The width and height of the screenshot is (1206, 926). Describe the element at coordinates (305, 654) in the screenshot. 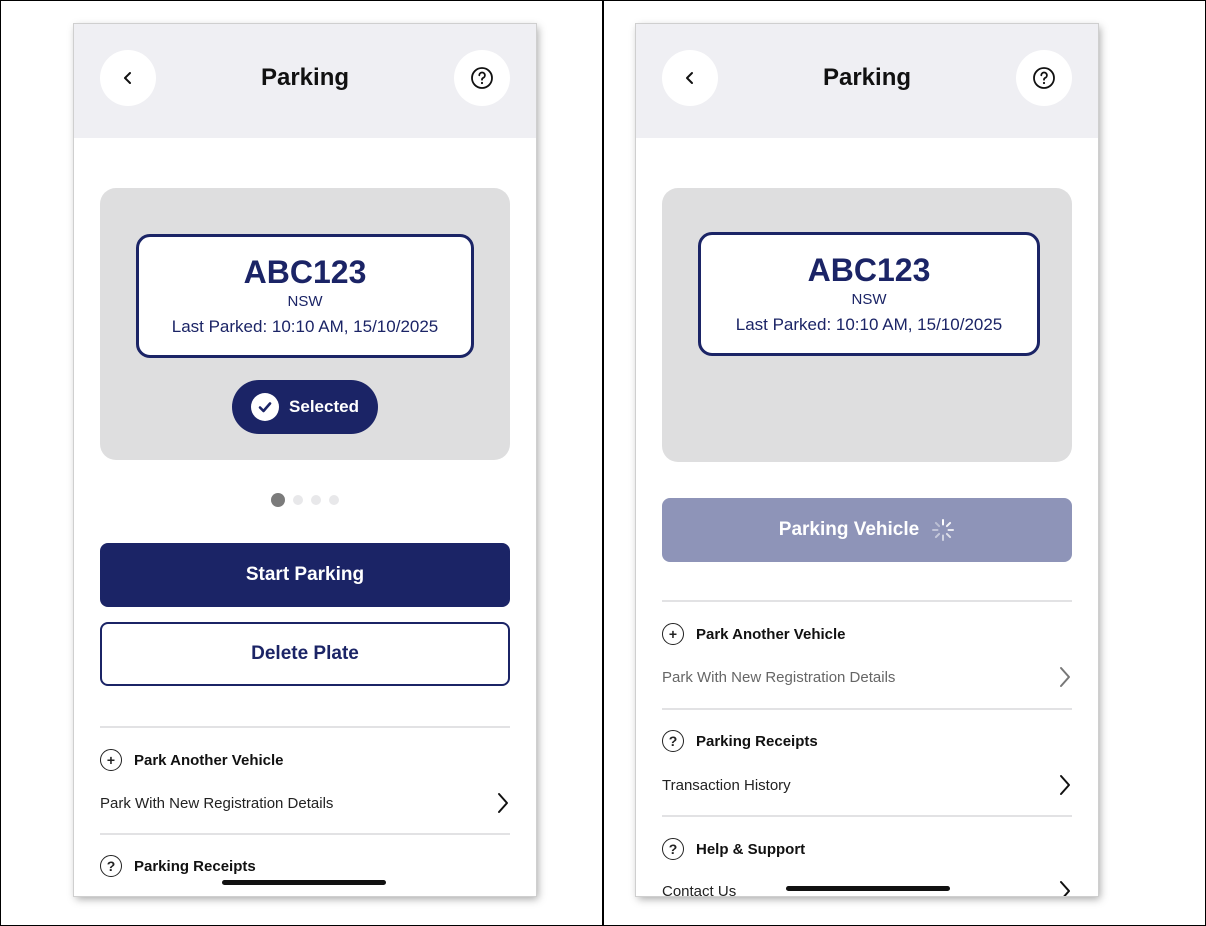

I see `delete-plate-button: Delete Plate` at that location.